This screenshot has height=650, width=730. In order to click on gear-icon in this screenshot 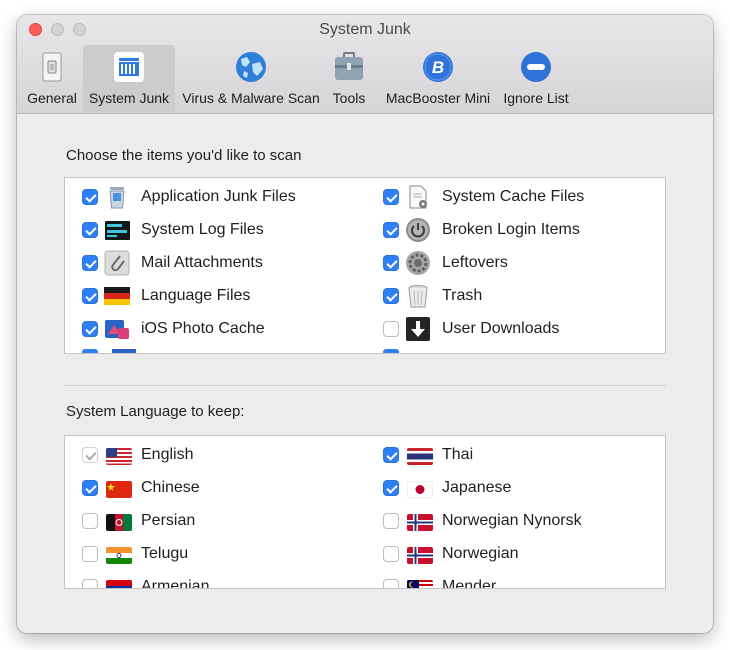, I will do `click(418, 263)`.